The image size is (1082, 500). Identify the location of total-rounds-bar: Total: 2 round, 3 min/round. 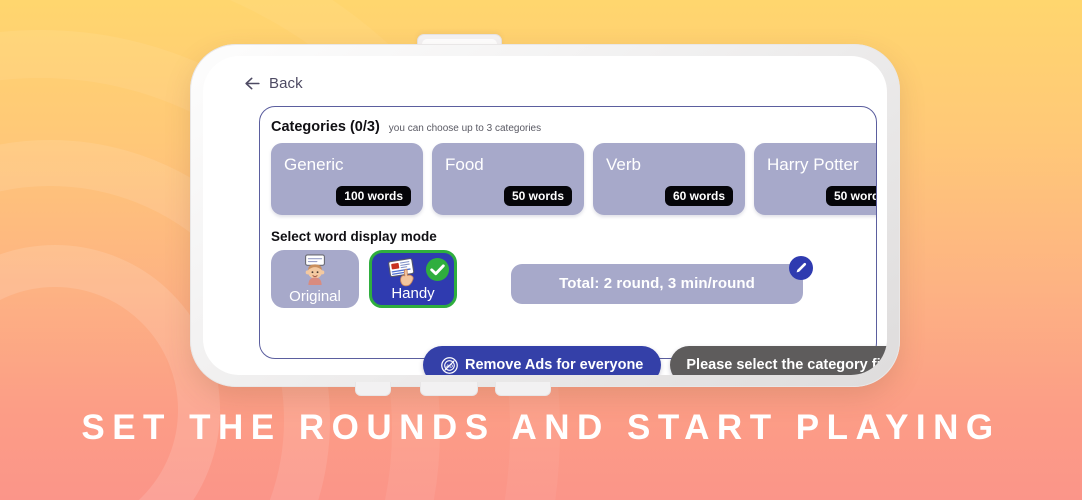
(662, 279).